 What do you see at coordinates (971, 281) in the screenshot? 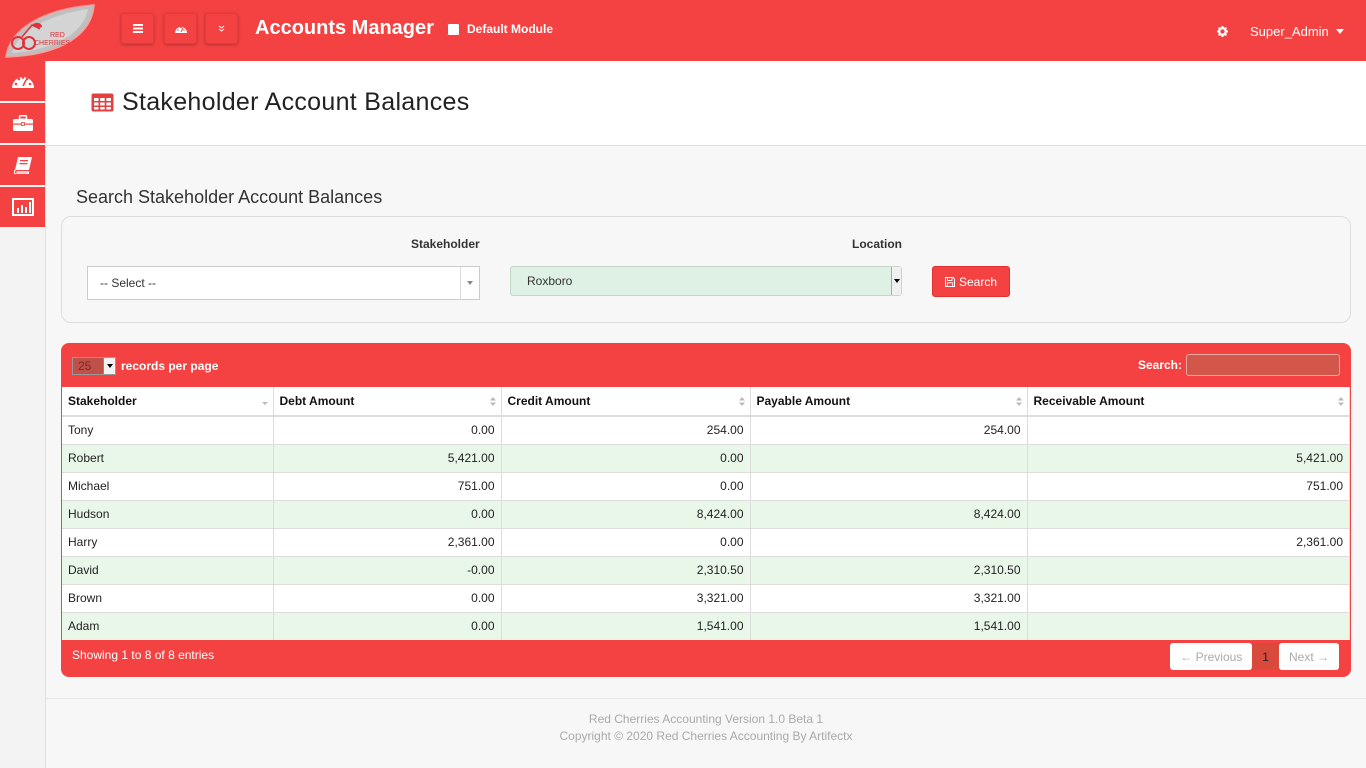
I see `search-button: Search` at bounding box center [971, 281].